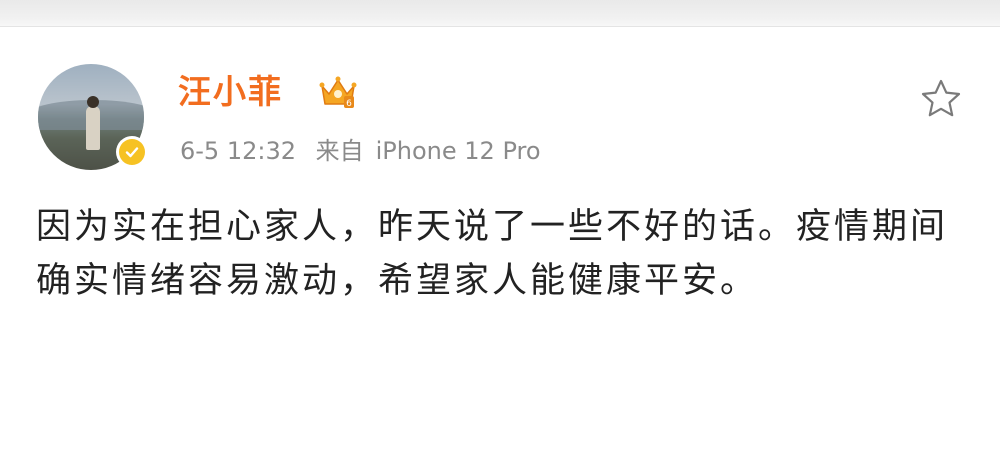 The image size is (1000, 467). Describe the element at coordinates (230, 92) in the screenshot. I see `user-name: 汪小菲` at that location.